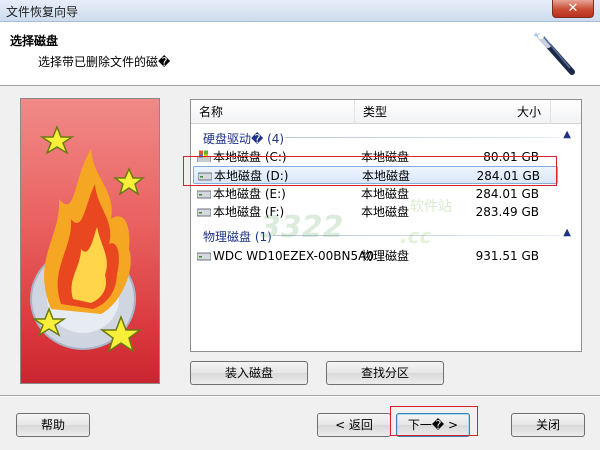 The width and height of the screenshot is (600, 450). I want to click on column-header-size-label: 大小, so click(529, 112).